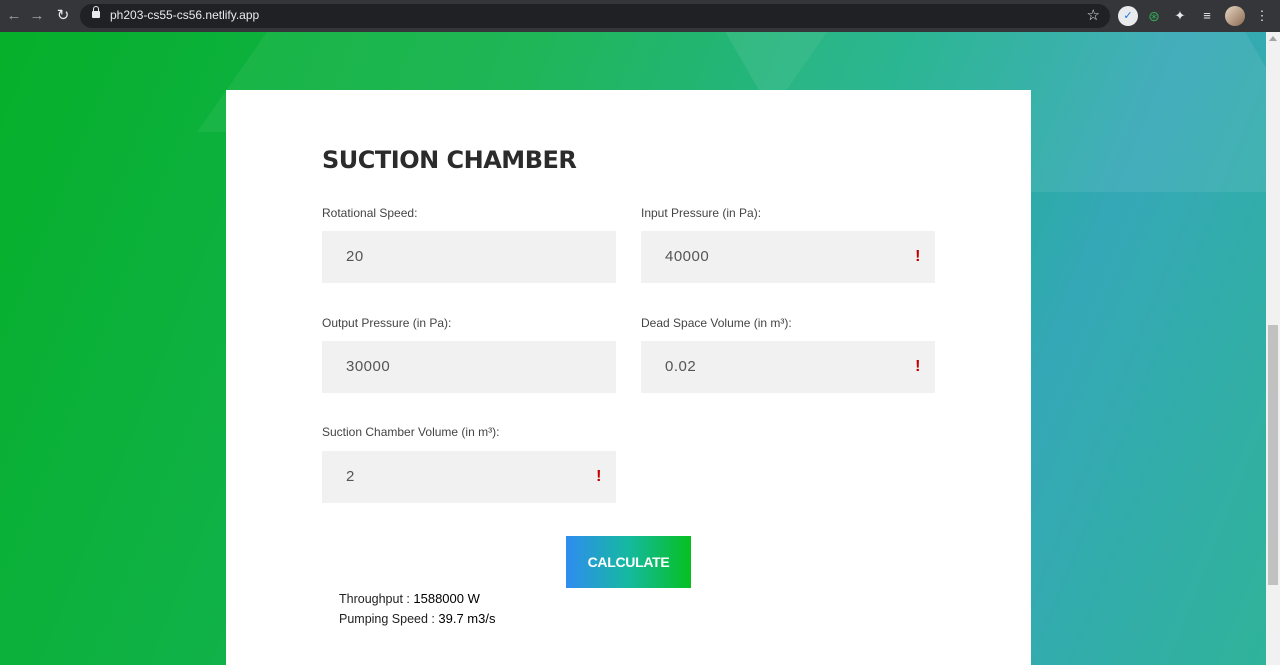 The height and width of the screenshot is (665, 1280). I want to click on page-scrollbar, so click(1273, 348).